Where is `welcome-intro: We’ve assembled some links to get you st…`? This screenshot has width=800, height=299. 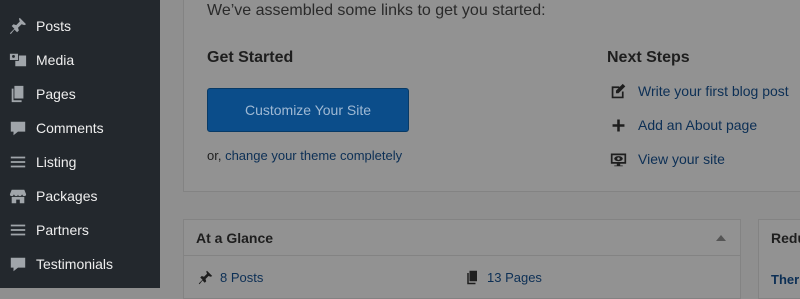
welcome-intro: We’ve assembled some links to get you st… is located at coordinates (376, 10).